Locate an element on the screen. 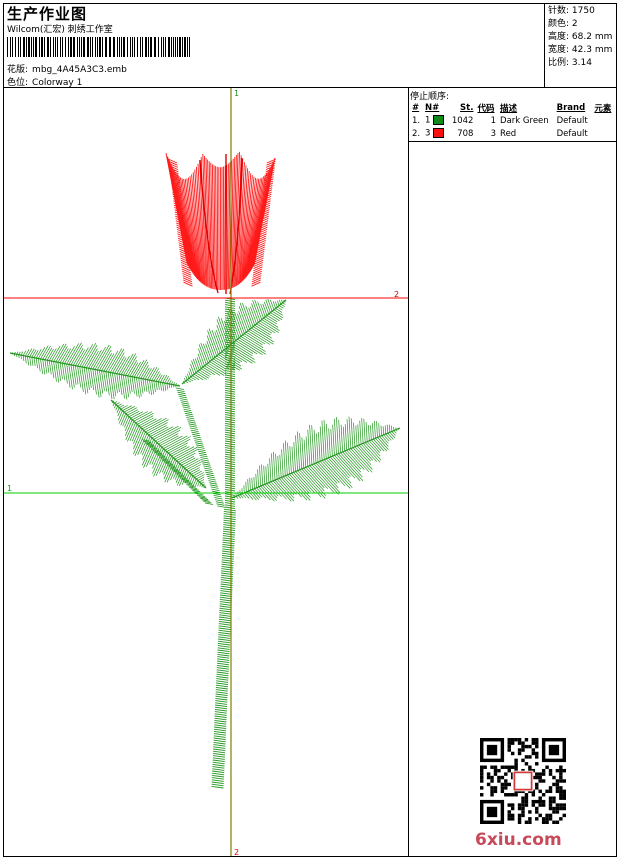  stat-scale: 比例: 3.14 is located at coordinates (570, 63).